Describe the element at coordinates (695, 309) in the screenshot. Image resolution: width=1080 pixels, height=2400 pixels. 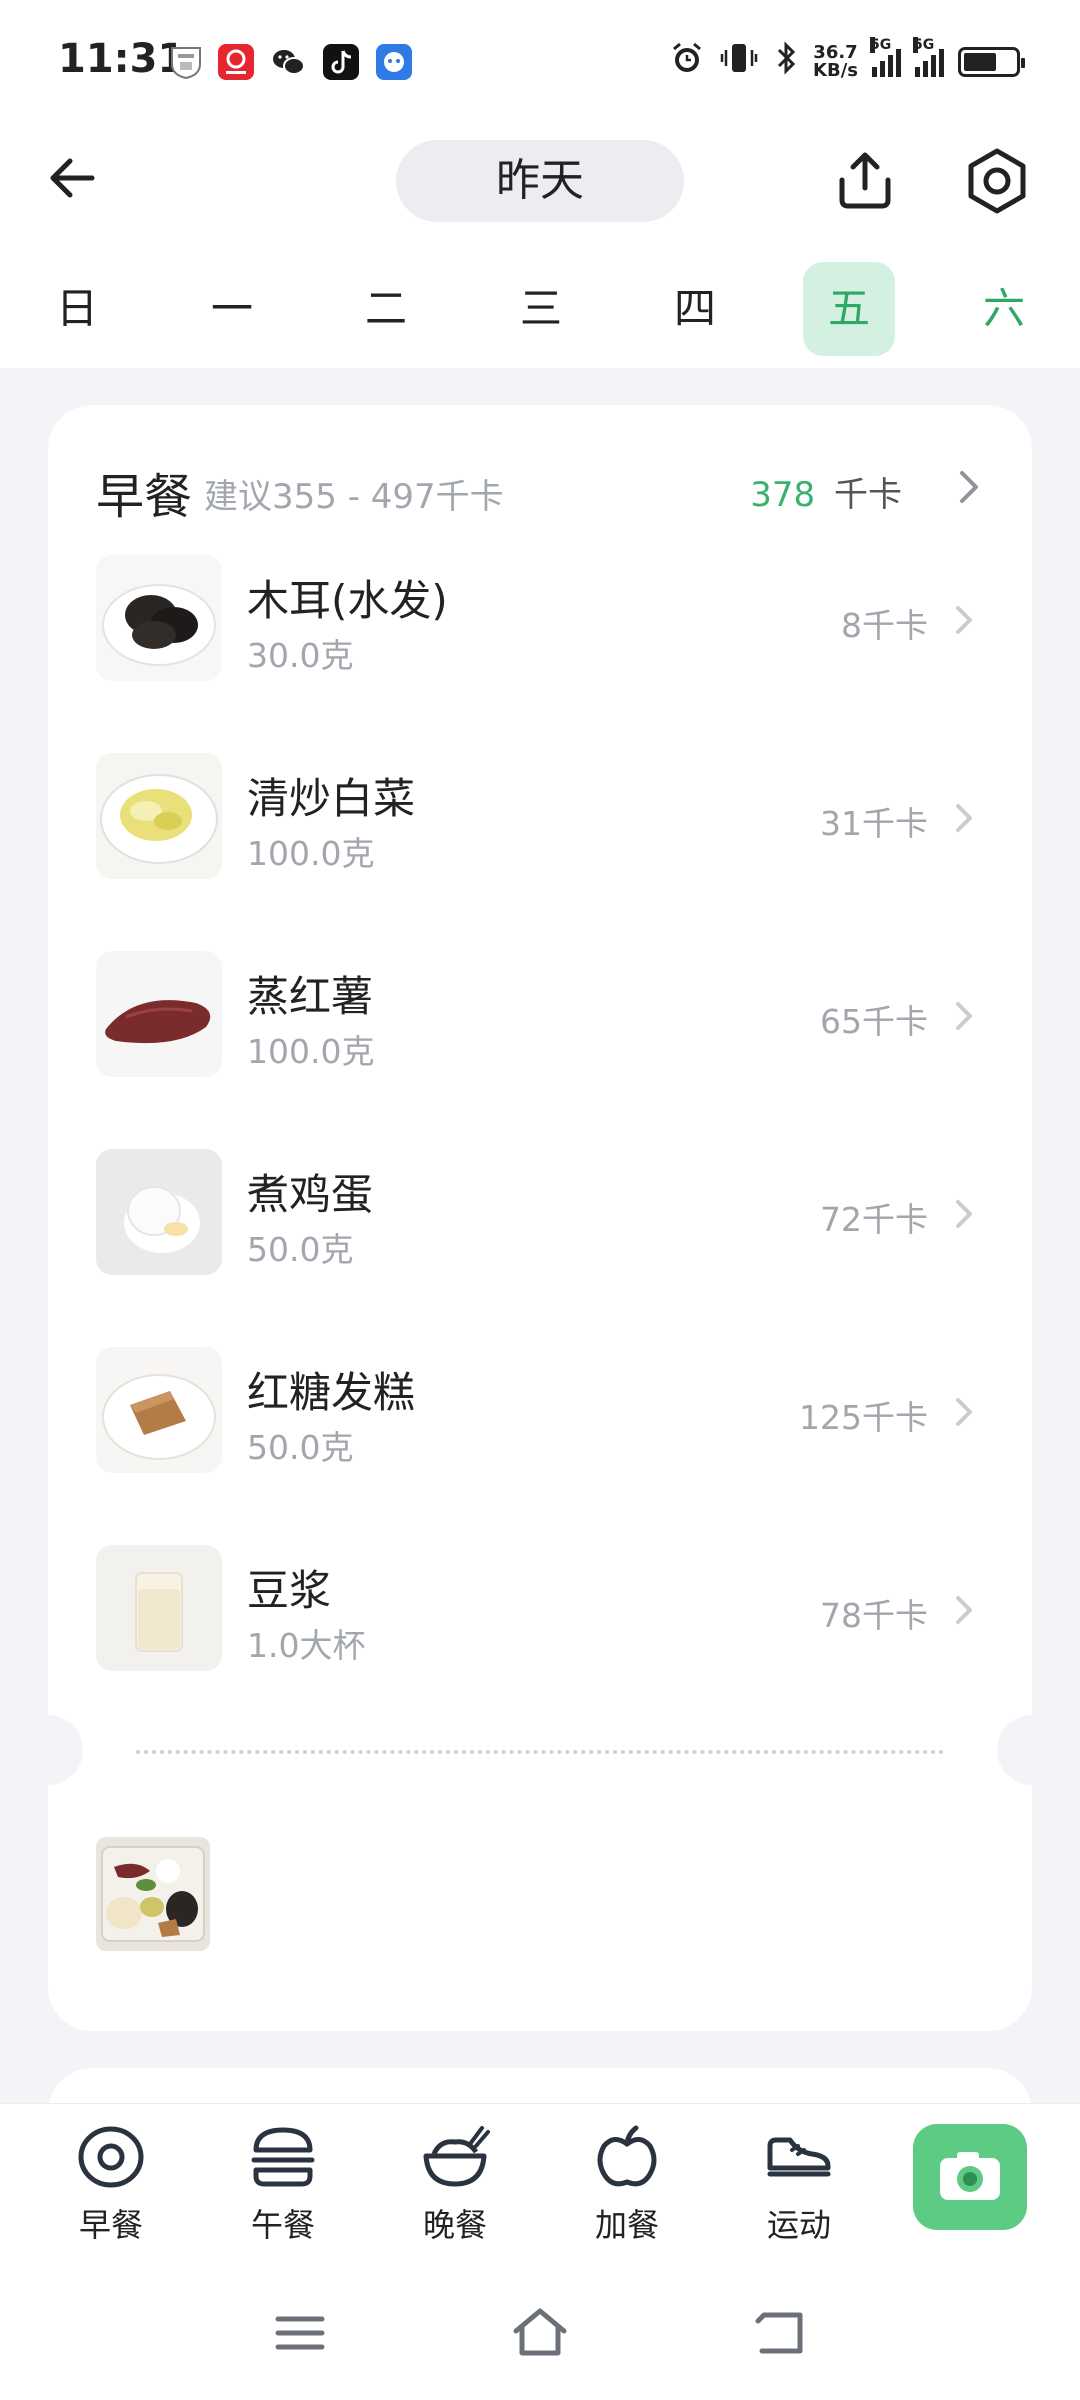
I see `weekday-thu: 四` at that location.